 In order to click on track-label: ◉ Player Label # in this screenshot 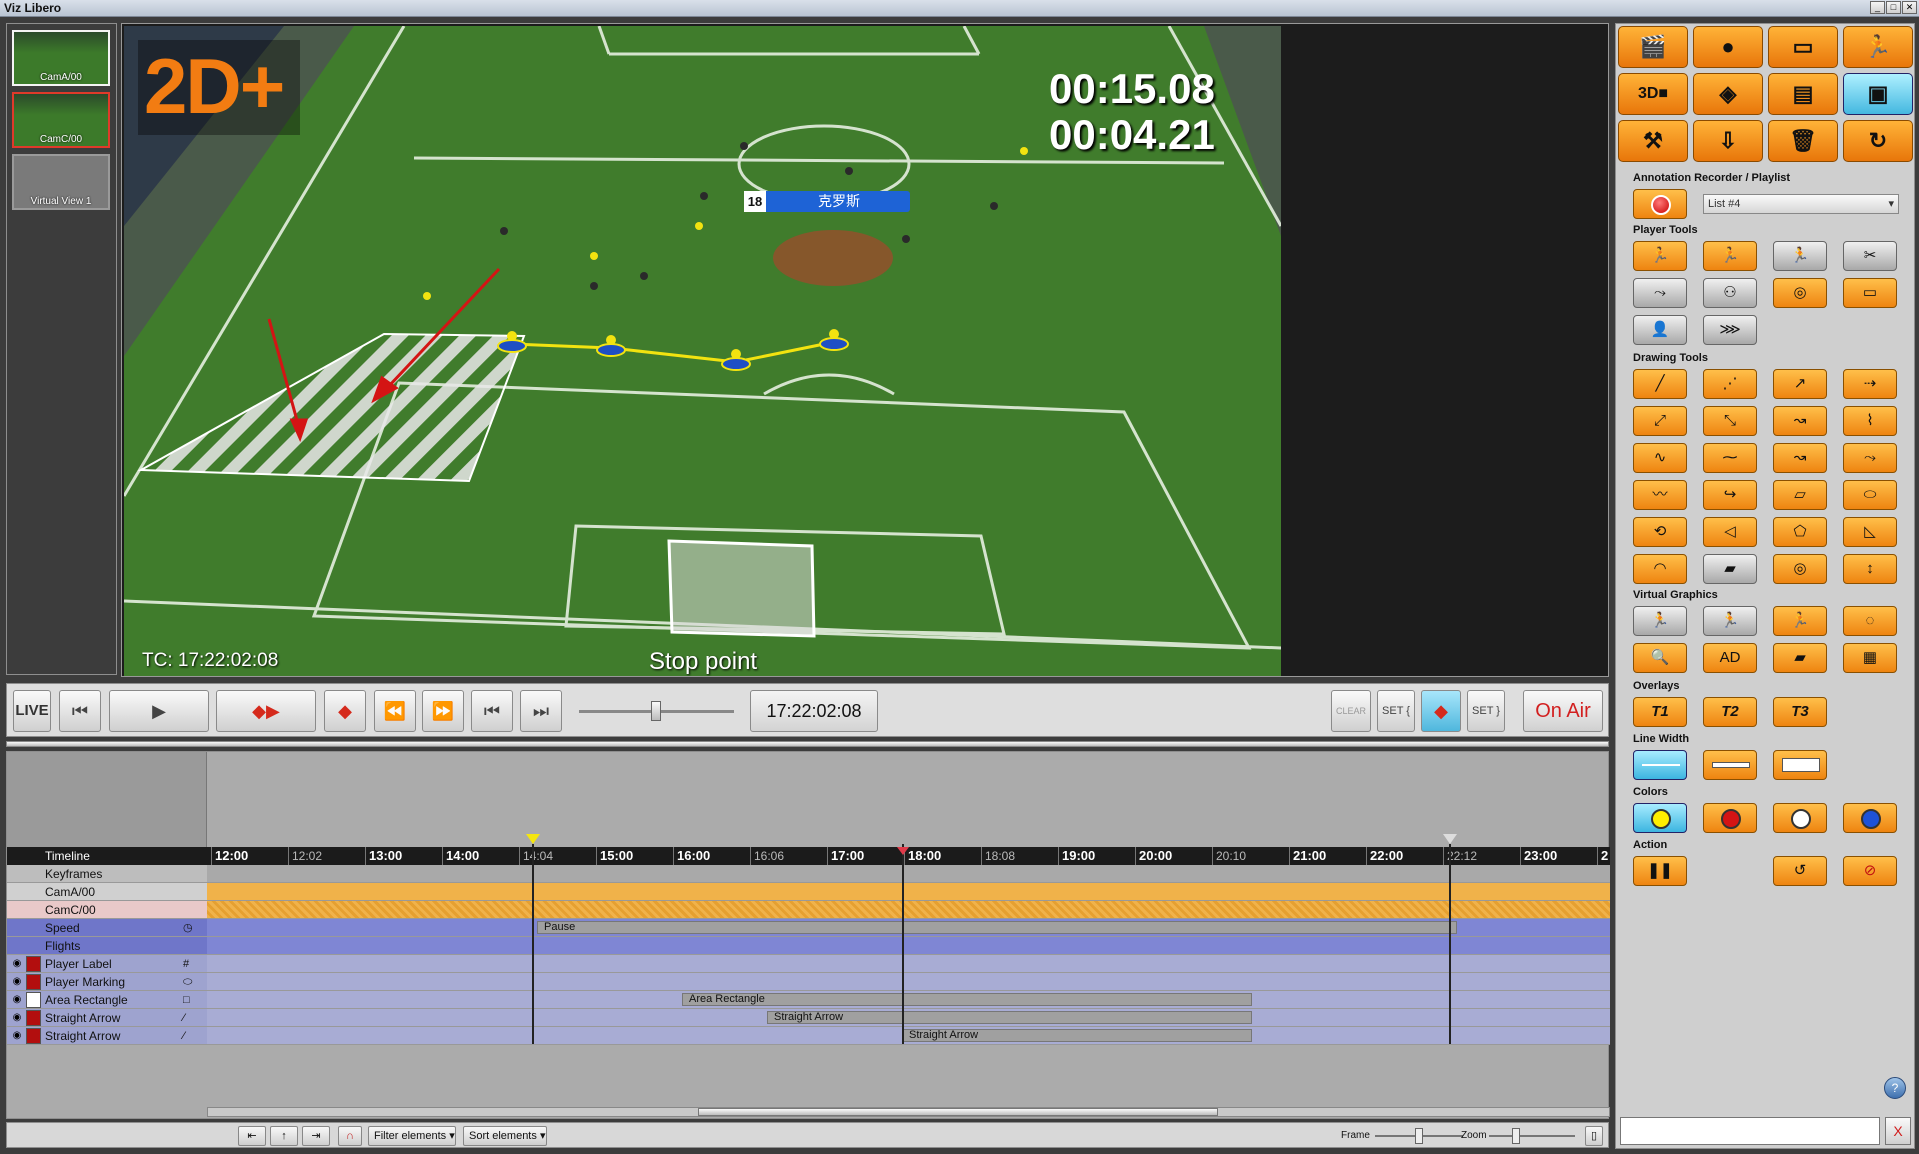, I will do `click(107, 964)`.